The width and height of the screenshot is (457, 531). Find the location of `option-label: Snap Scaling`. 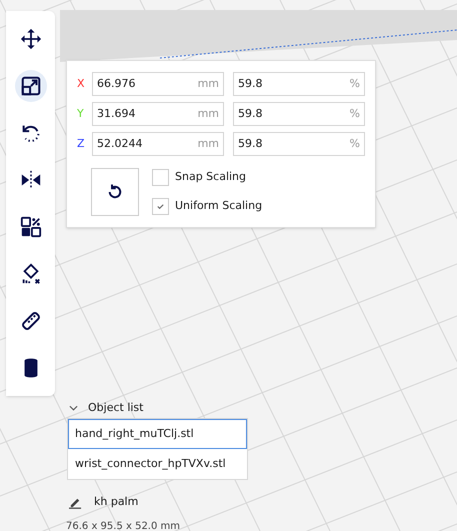

option-label: Snap Scaling is located at coordinates (210, 177).